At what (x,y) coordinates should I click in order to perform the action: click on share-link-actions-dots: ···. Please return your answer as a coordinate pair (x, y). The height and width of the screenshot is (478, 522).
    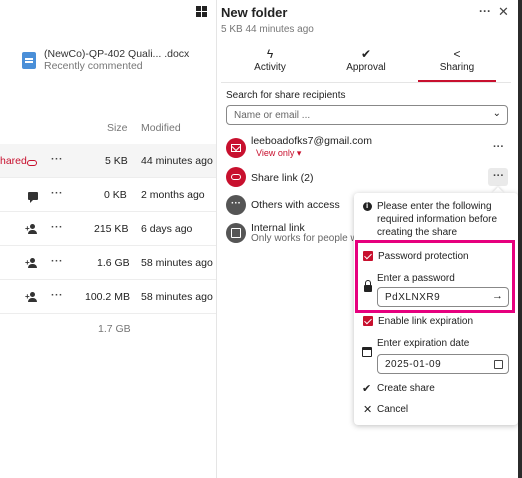
    Looking at the image, I should click on (498, 176).